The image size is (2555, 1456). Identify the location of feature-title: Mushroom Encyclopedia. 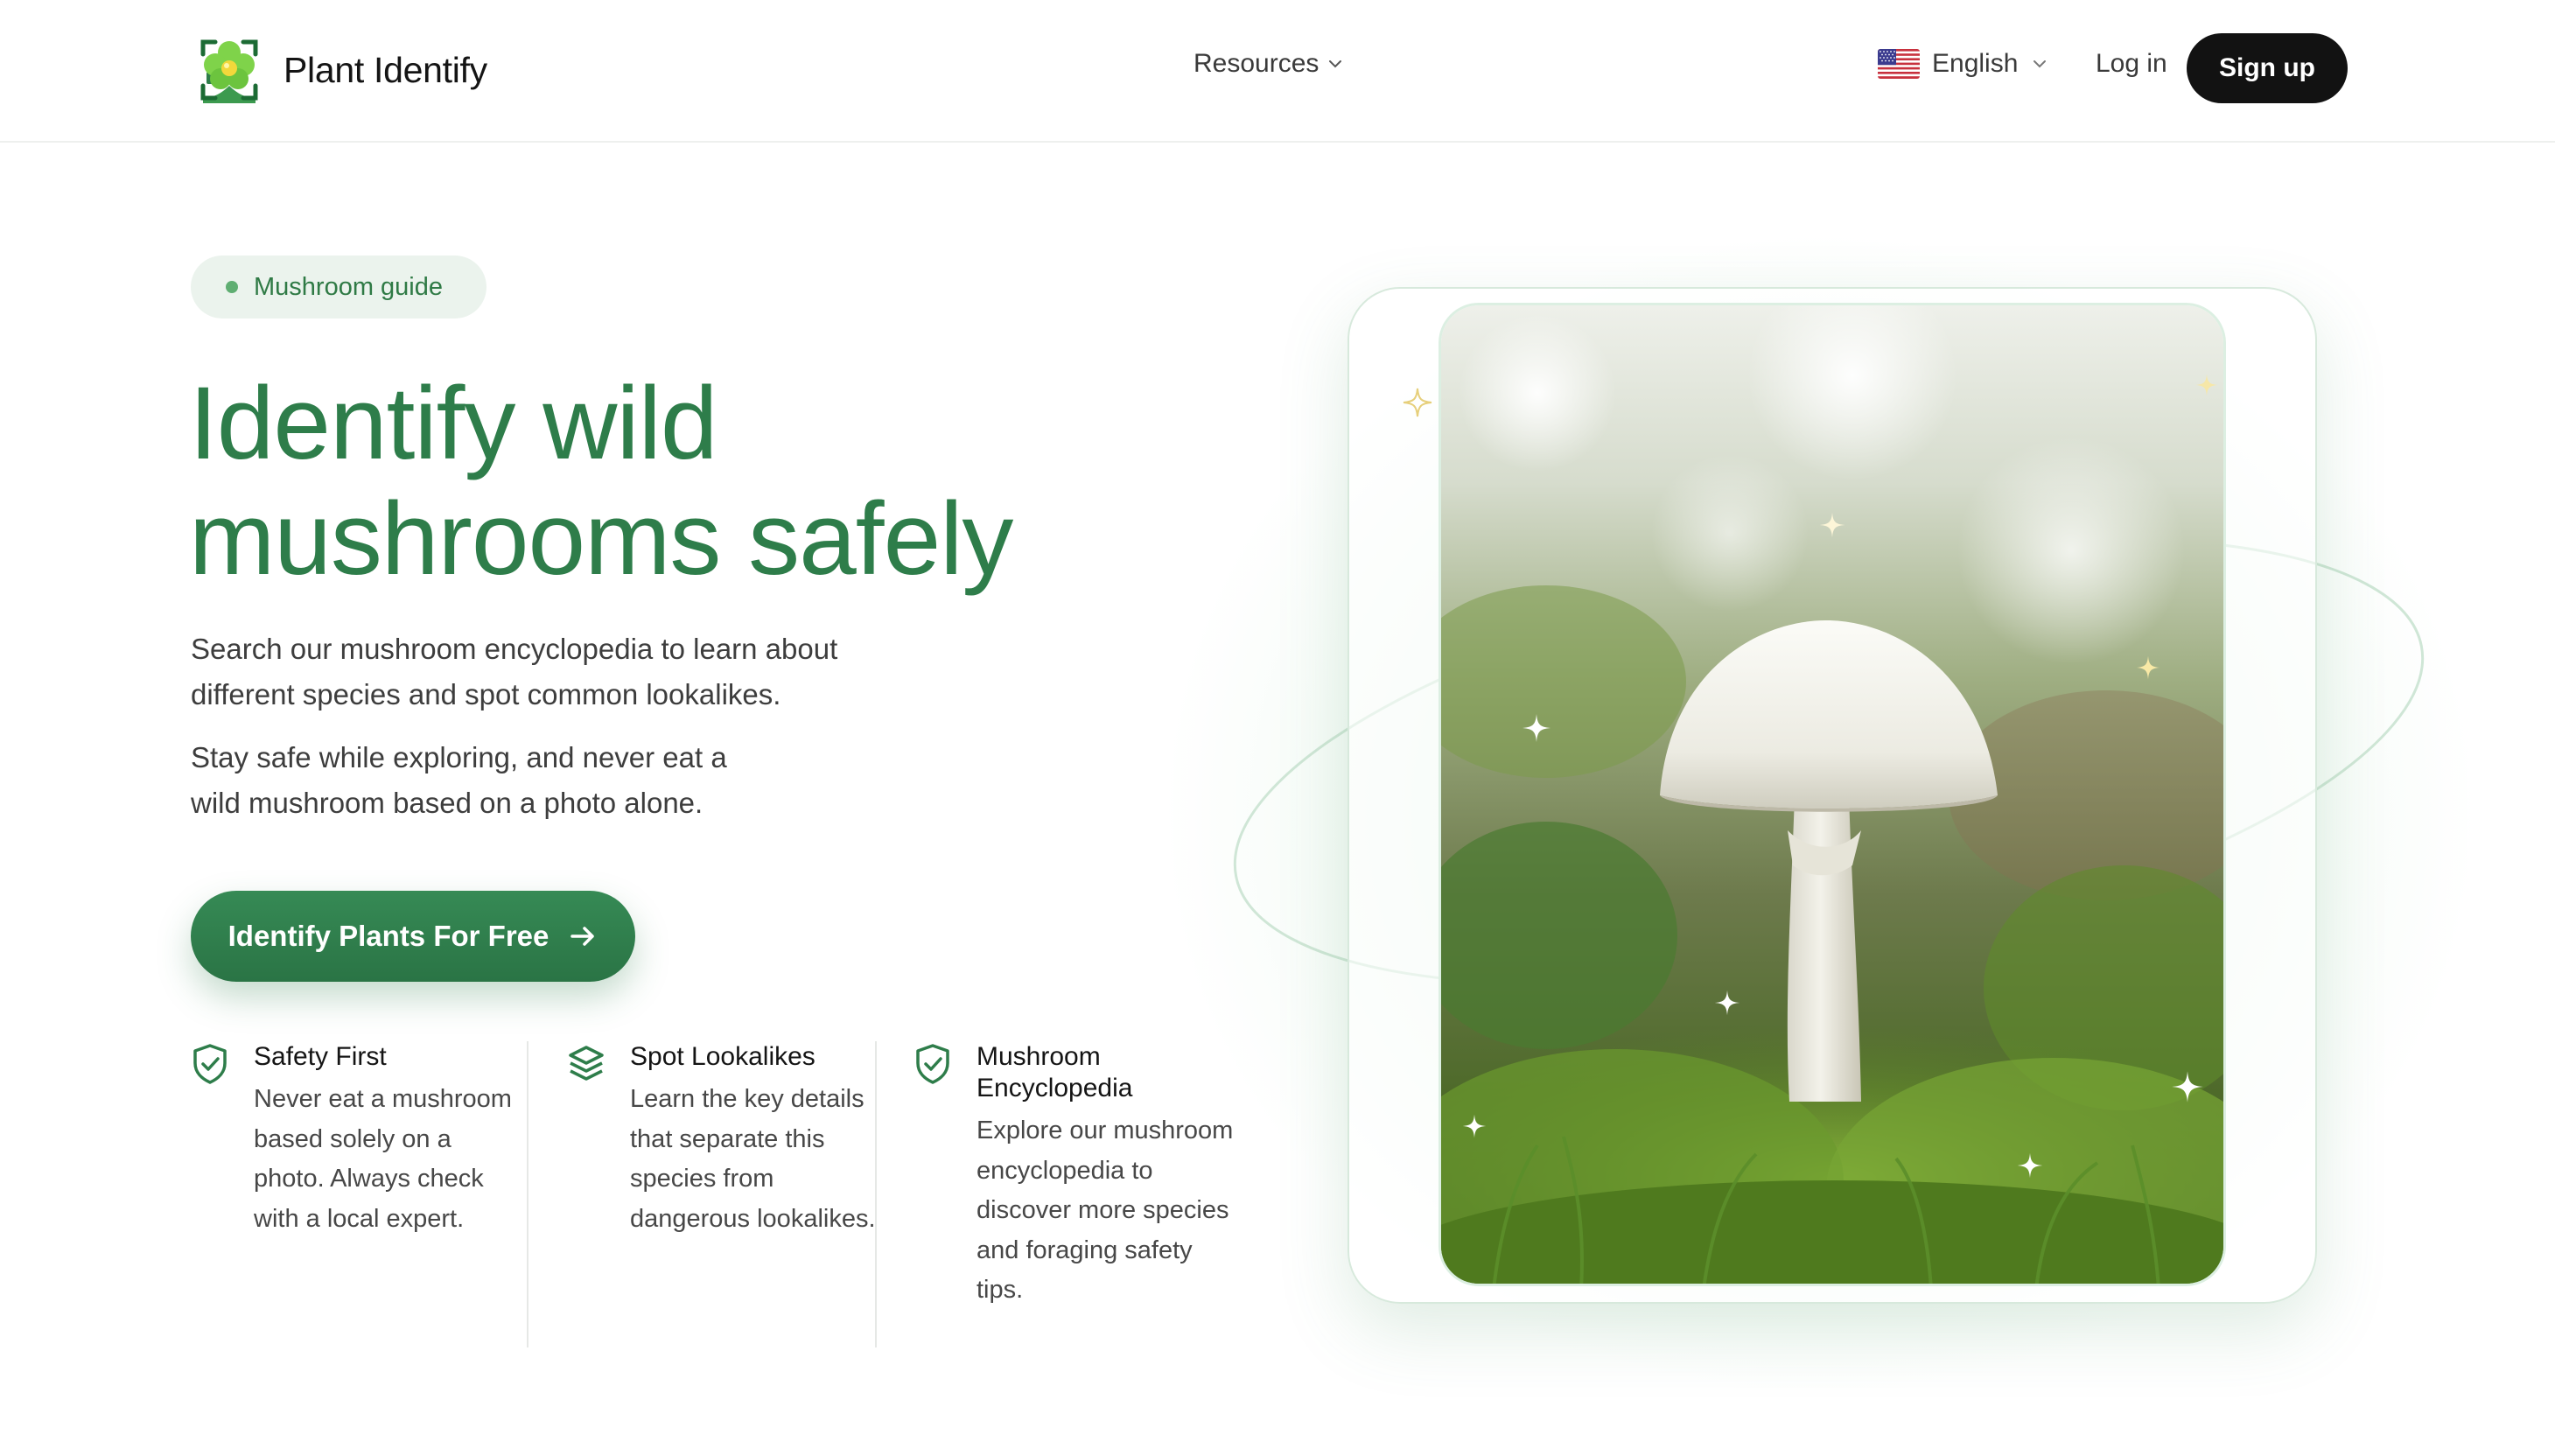
(1054, 1072).